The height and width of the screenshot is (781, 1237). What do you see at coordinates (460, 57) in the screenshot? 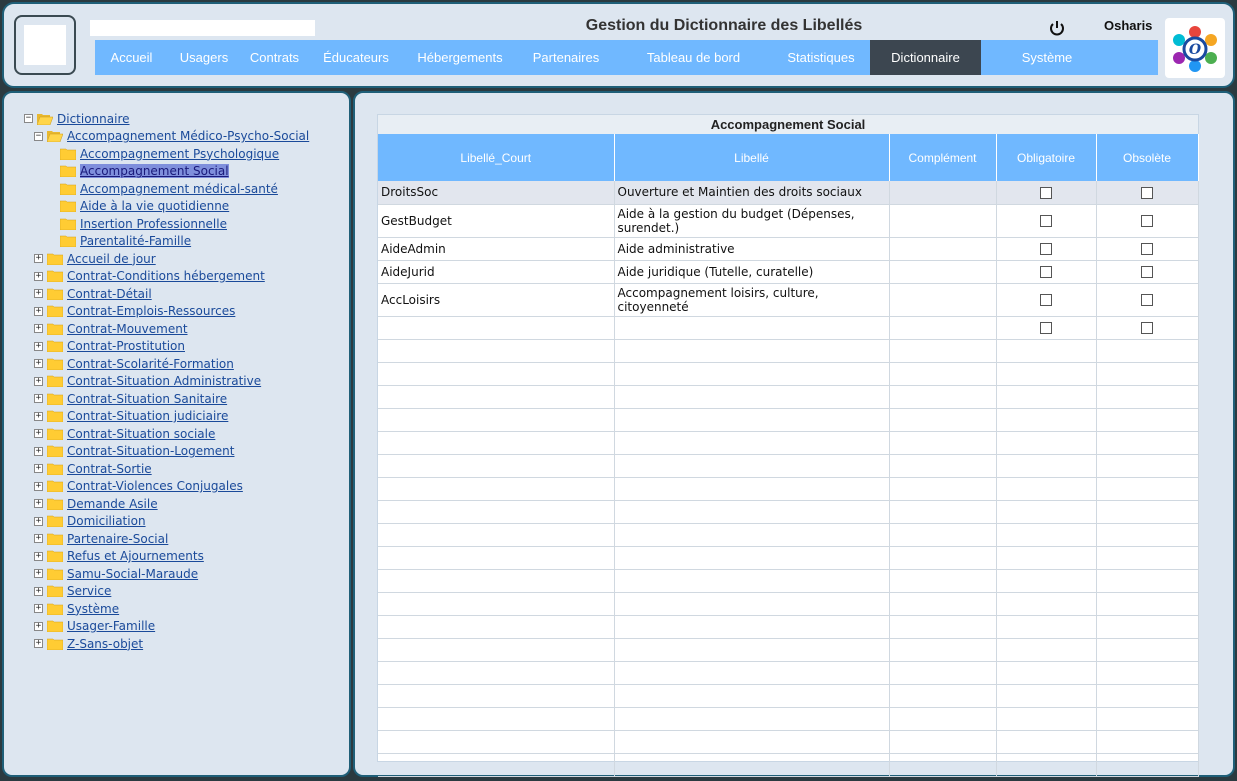
I see `nav-item-4: Hébergements` at bounding box center [460, 57].